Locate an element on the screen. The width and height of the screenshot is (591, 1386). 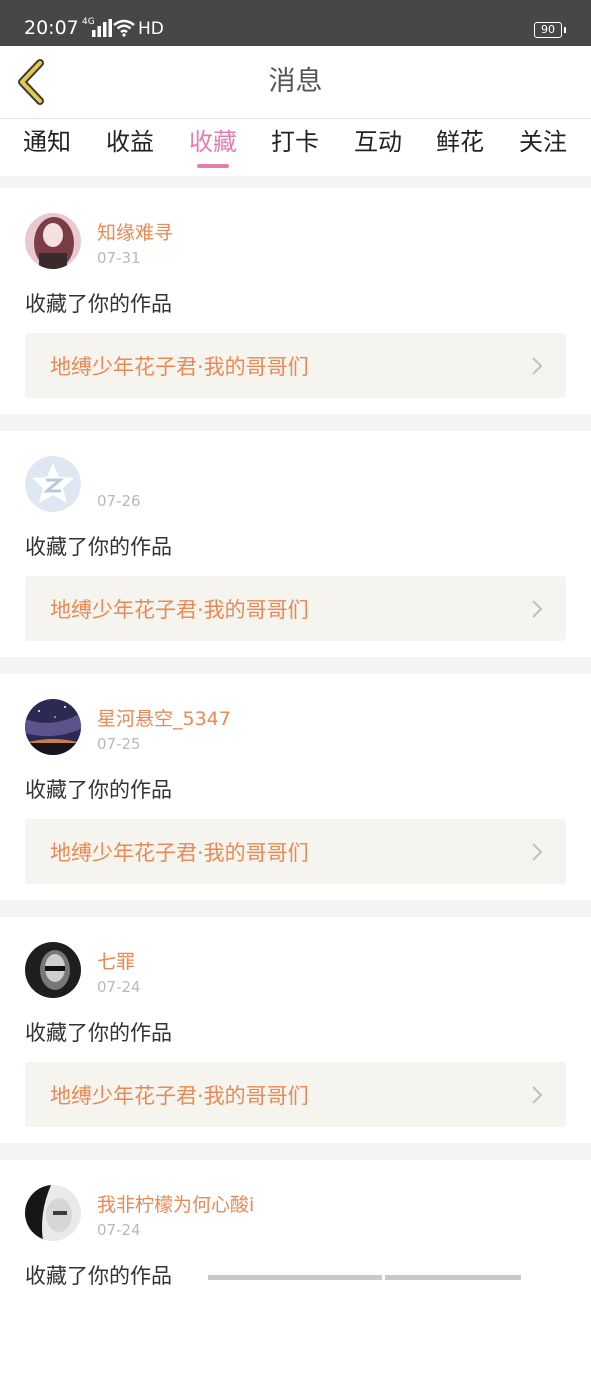
username: 我非柠檬为何心酸i is located at coordinates (175, 1203).